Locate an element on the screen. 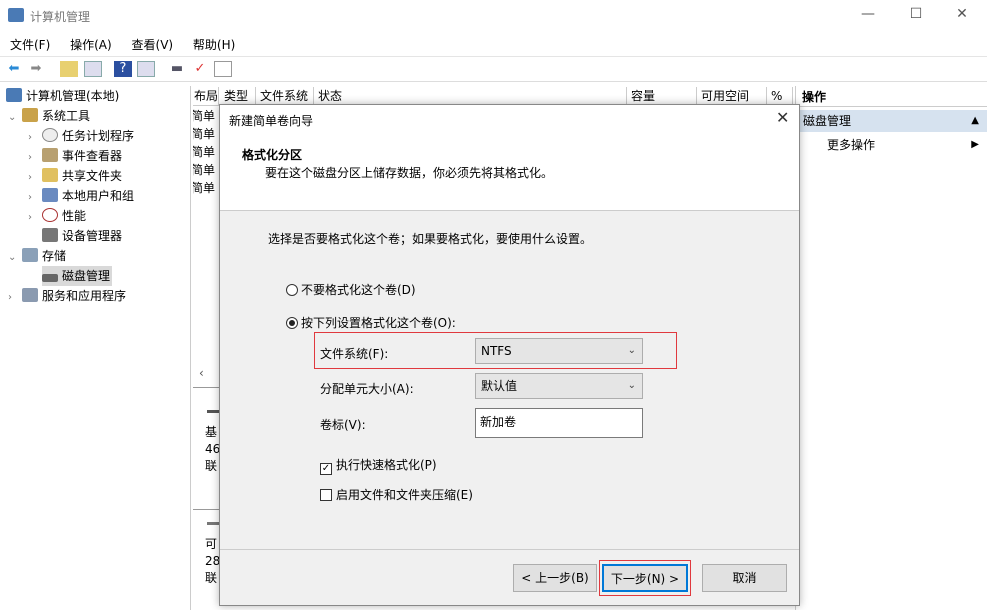 This screenshot has height=610, width=987. forward-icon: ➡ is located at coordinates (36, 69).